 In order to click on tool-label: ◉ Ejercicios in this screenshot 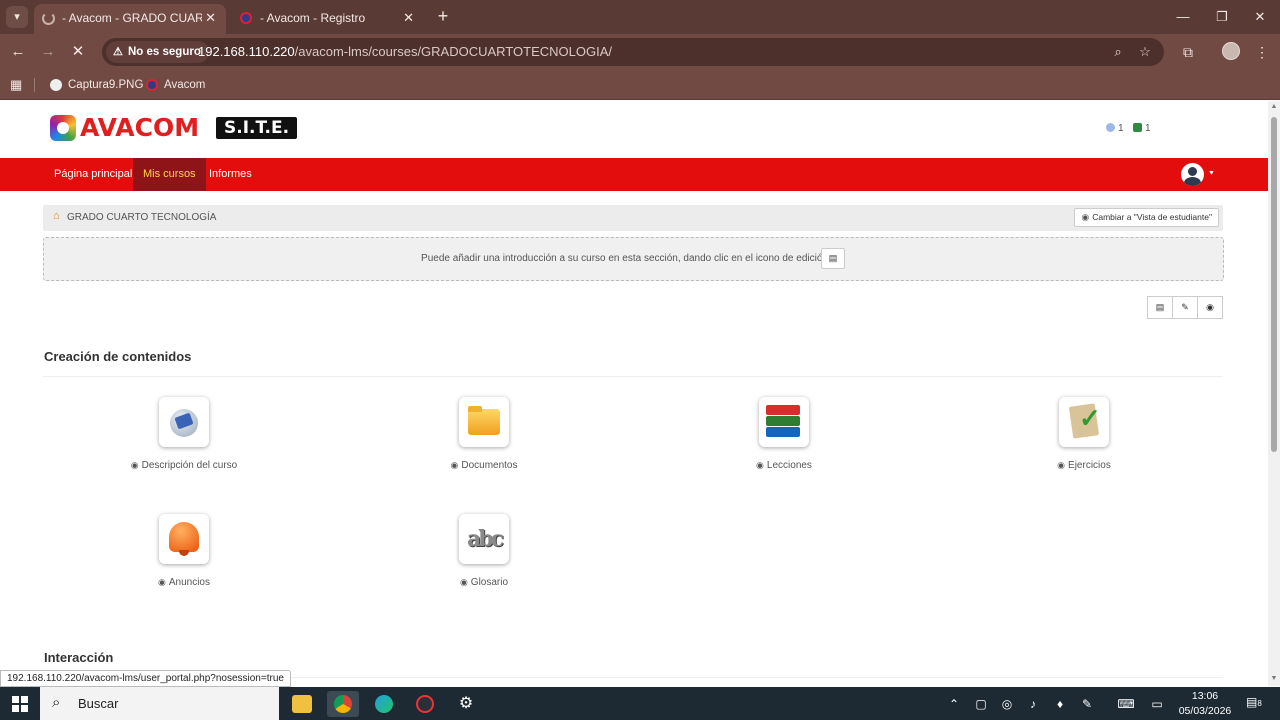, I will do `click(1084, 465)`.